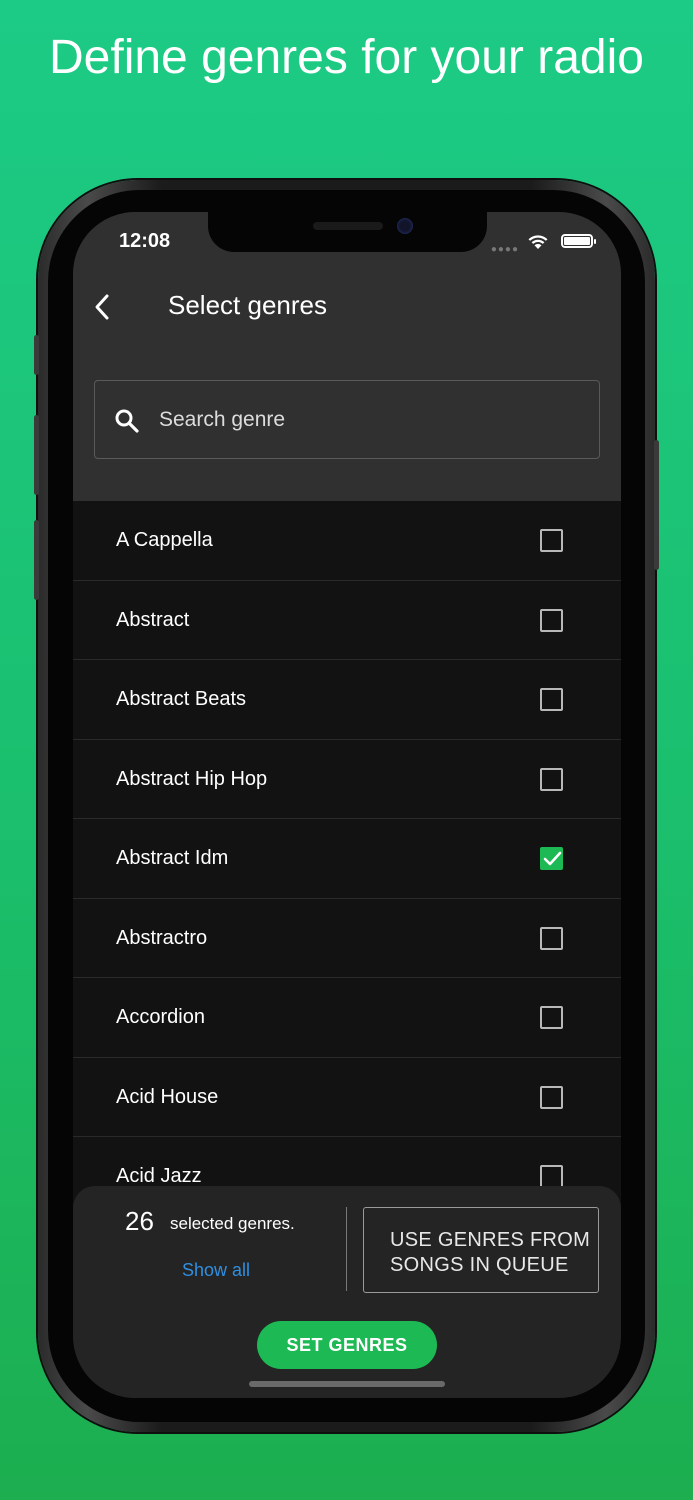 Image resolution: width=693 pixels, height=1500 pixels. What do you see at coordinates (139, 1221) in the screenshot?
I see `selected-count: 26` at bounding box center [139, 1221].